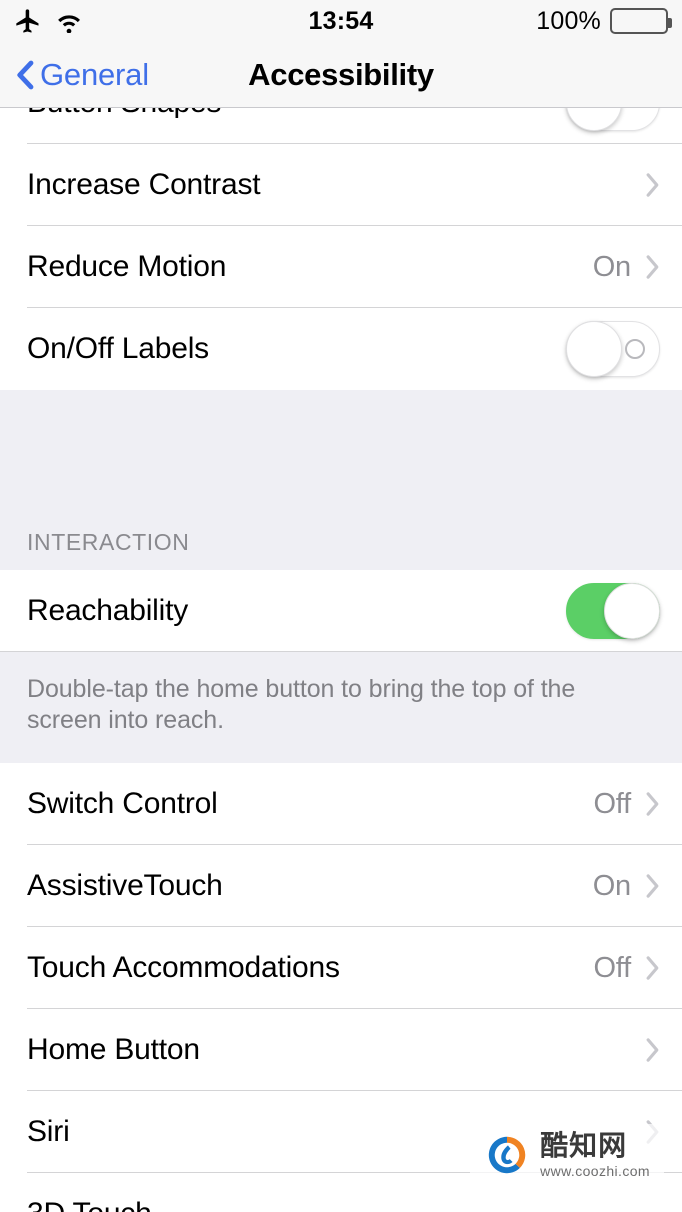 The width and height of the screenshot is (682, 1212). What do you see at coordinates (641, 21) in the screenshot?
I see `battery-full-icon` at bounding box center [641, 21].